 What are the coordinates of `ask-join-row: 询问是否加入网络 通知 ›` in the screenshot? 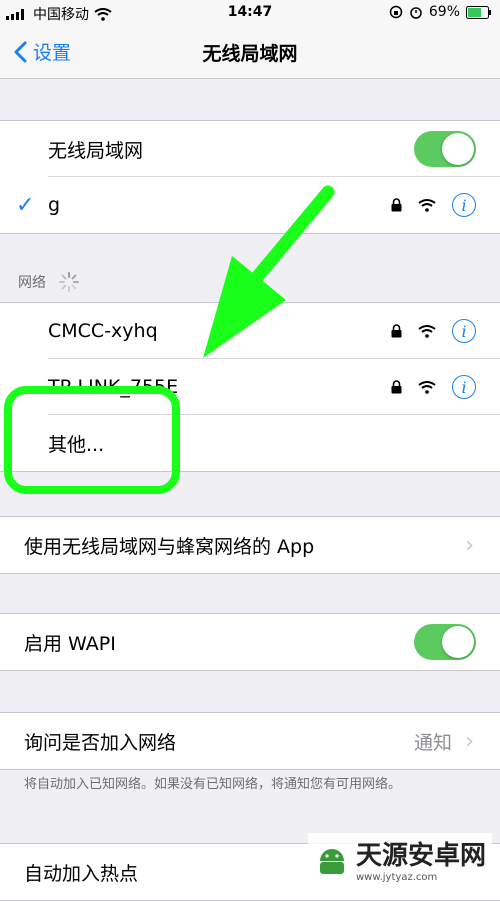 It's located at (250, 741).